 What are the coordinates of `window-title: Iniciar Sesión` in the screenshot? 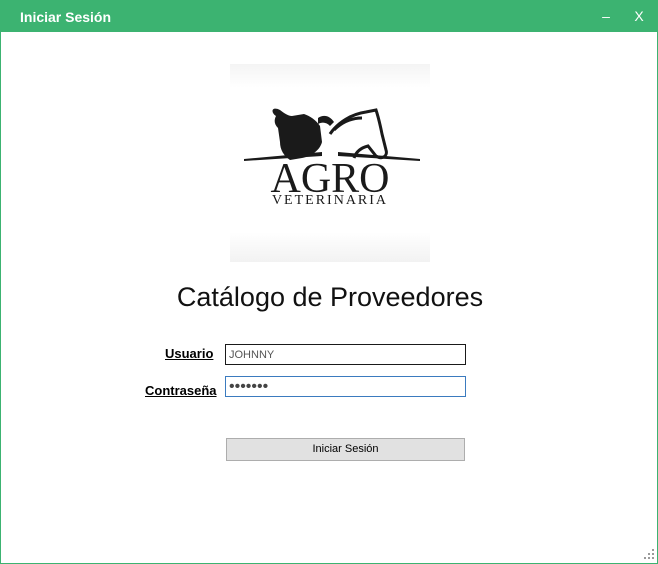 It's located at (66, 17).